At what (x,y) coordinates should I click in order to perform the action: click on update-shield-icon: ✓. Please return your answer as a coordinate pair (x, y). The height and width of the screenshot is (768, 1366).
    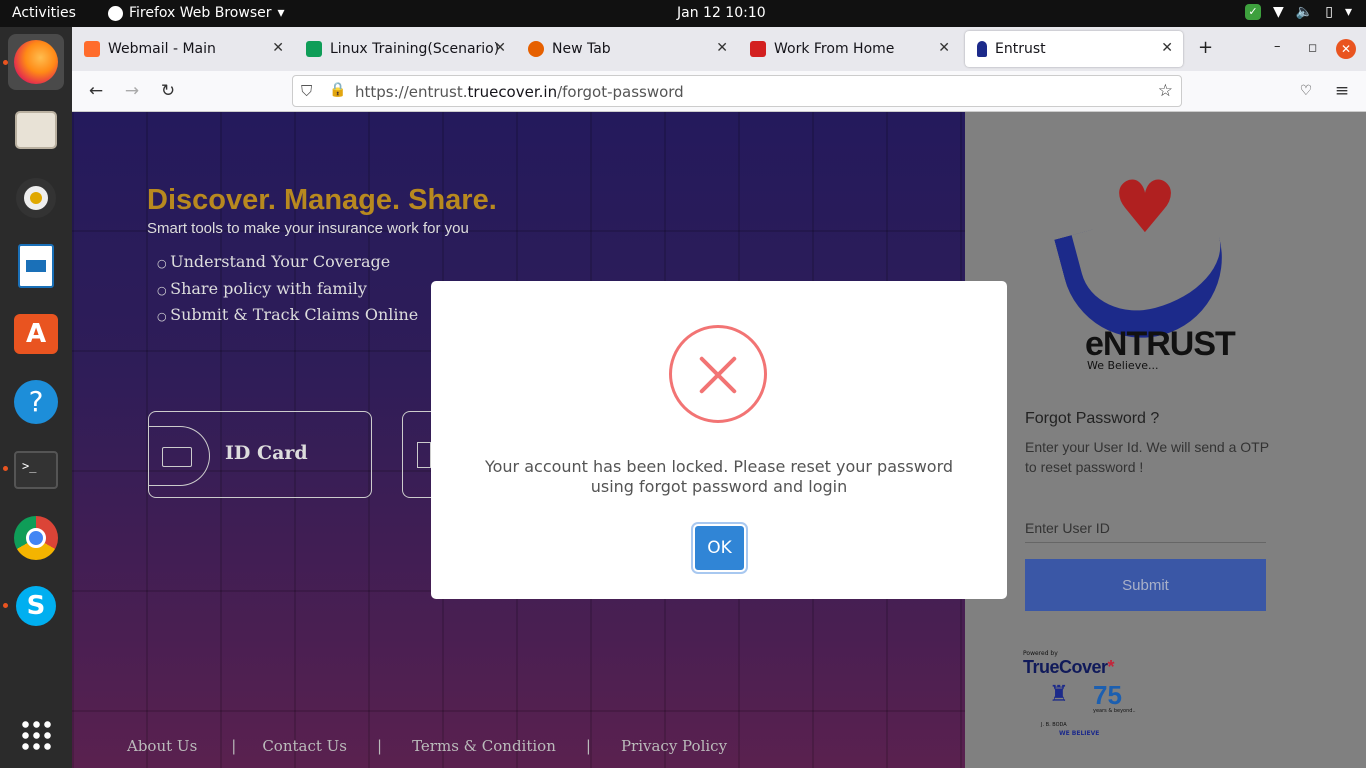
    Looking at the image, I should click on (1253, 12).